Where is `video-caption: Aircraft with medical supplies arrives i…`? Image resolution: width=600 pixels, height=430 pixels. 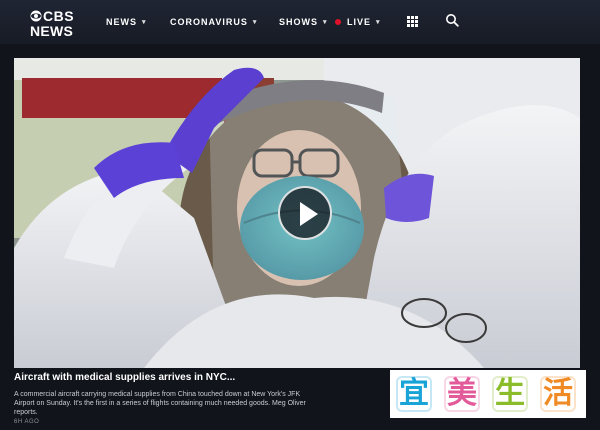 video-caption: Aircraft with medical supplies arrives i… is located at coordinates (204, 398).